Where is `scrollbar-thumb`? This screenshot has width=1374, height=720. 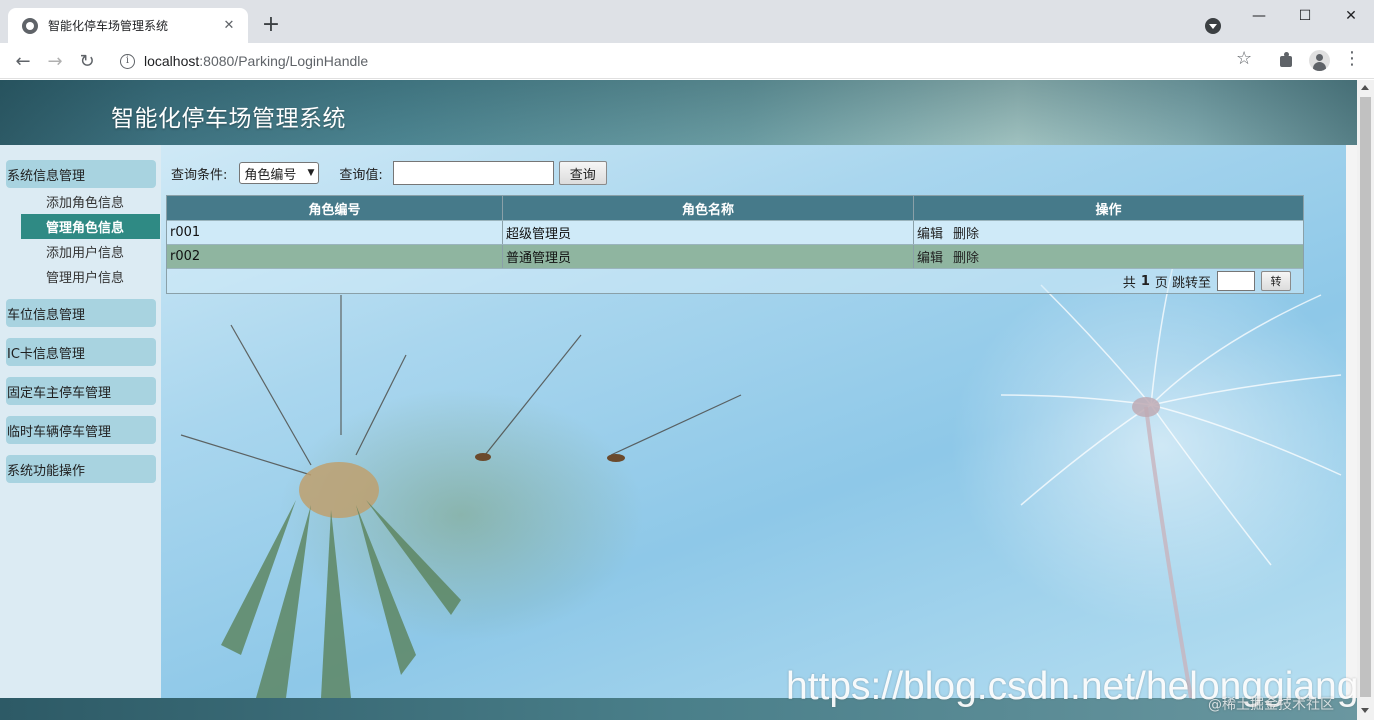
scrollbar-thumb is located at coordinates (1365, 397).